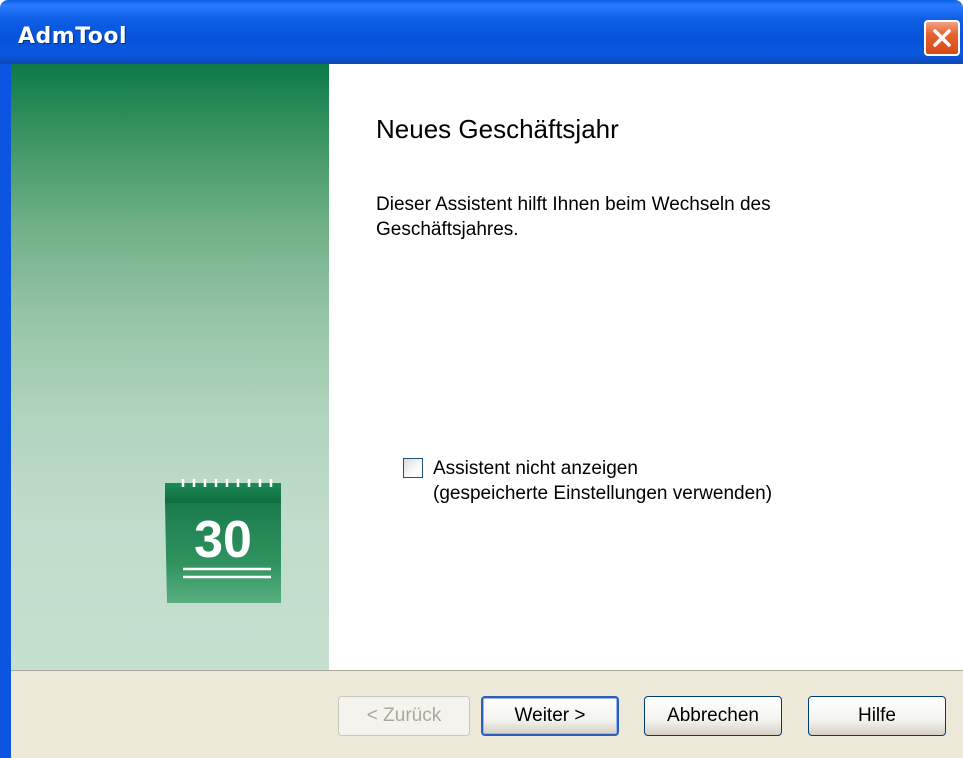 Image resolution: width=963 pixels, height=758 pixels. Describe the element at coordinates (404, 716) in the screenshot. I see `back-button: < Zurück` at that location.